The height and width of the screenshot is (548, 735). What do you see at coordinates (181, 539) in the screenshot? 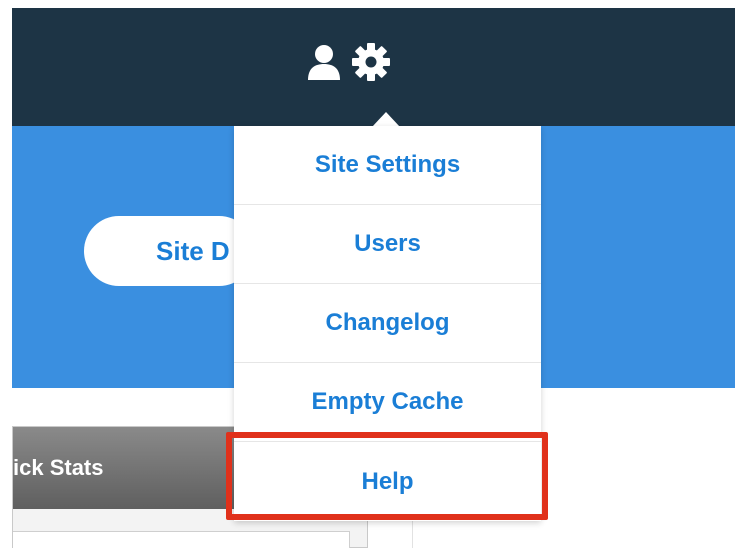
I see `quick-stats-body` at bounding box center [181, 539].